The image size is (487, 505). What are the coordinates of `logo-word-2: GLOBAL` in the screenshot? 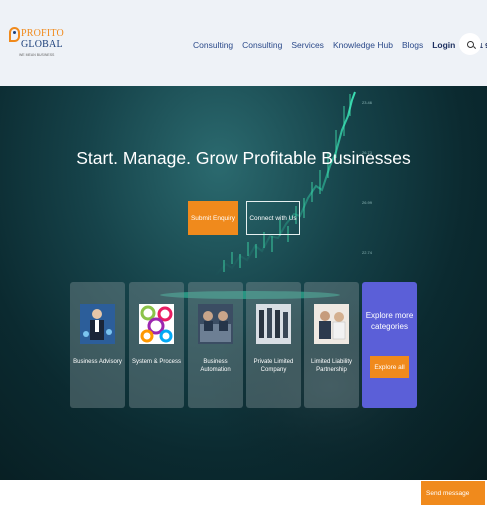 It's located at (42, 44).